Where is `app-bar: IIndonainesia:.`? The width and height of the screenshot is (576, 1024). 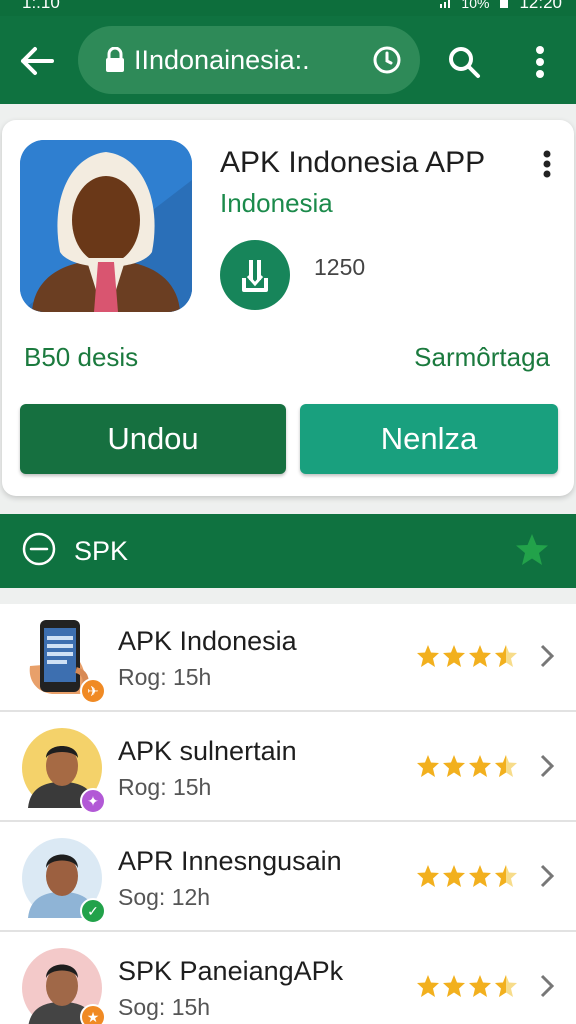
app-bar: IIndonainesia:. is located at coordinates (288, 60).